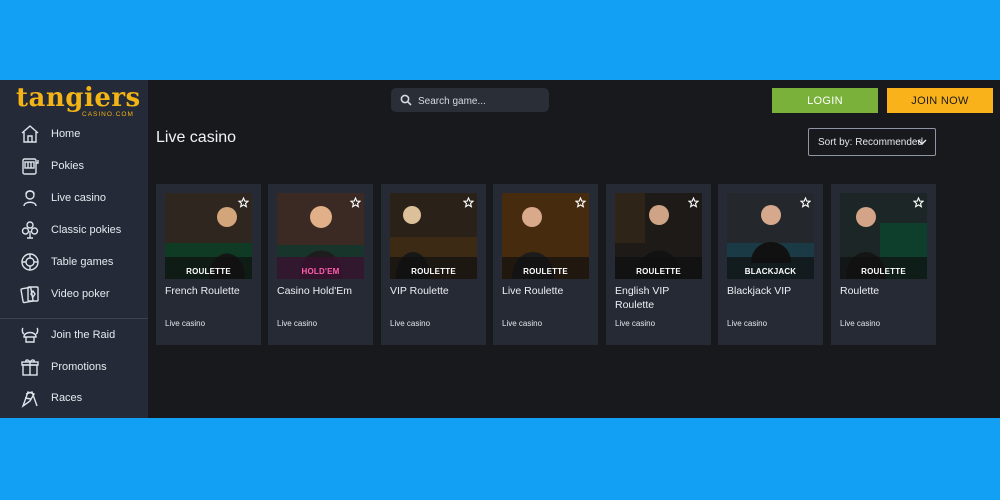  I want to click on search-box, so click(470, 100).